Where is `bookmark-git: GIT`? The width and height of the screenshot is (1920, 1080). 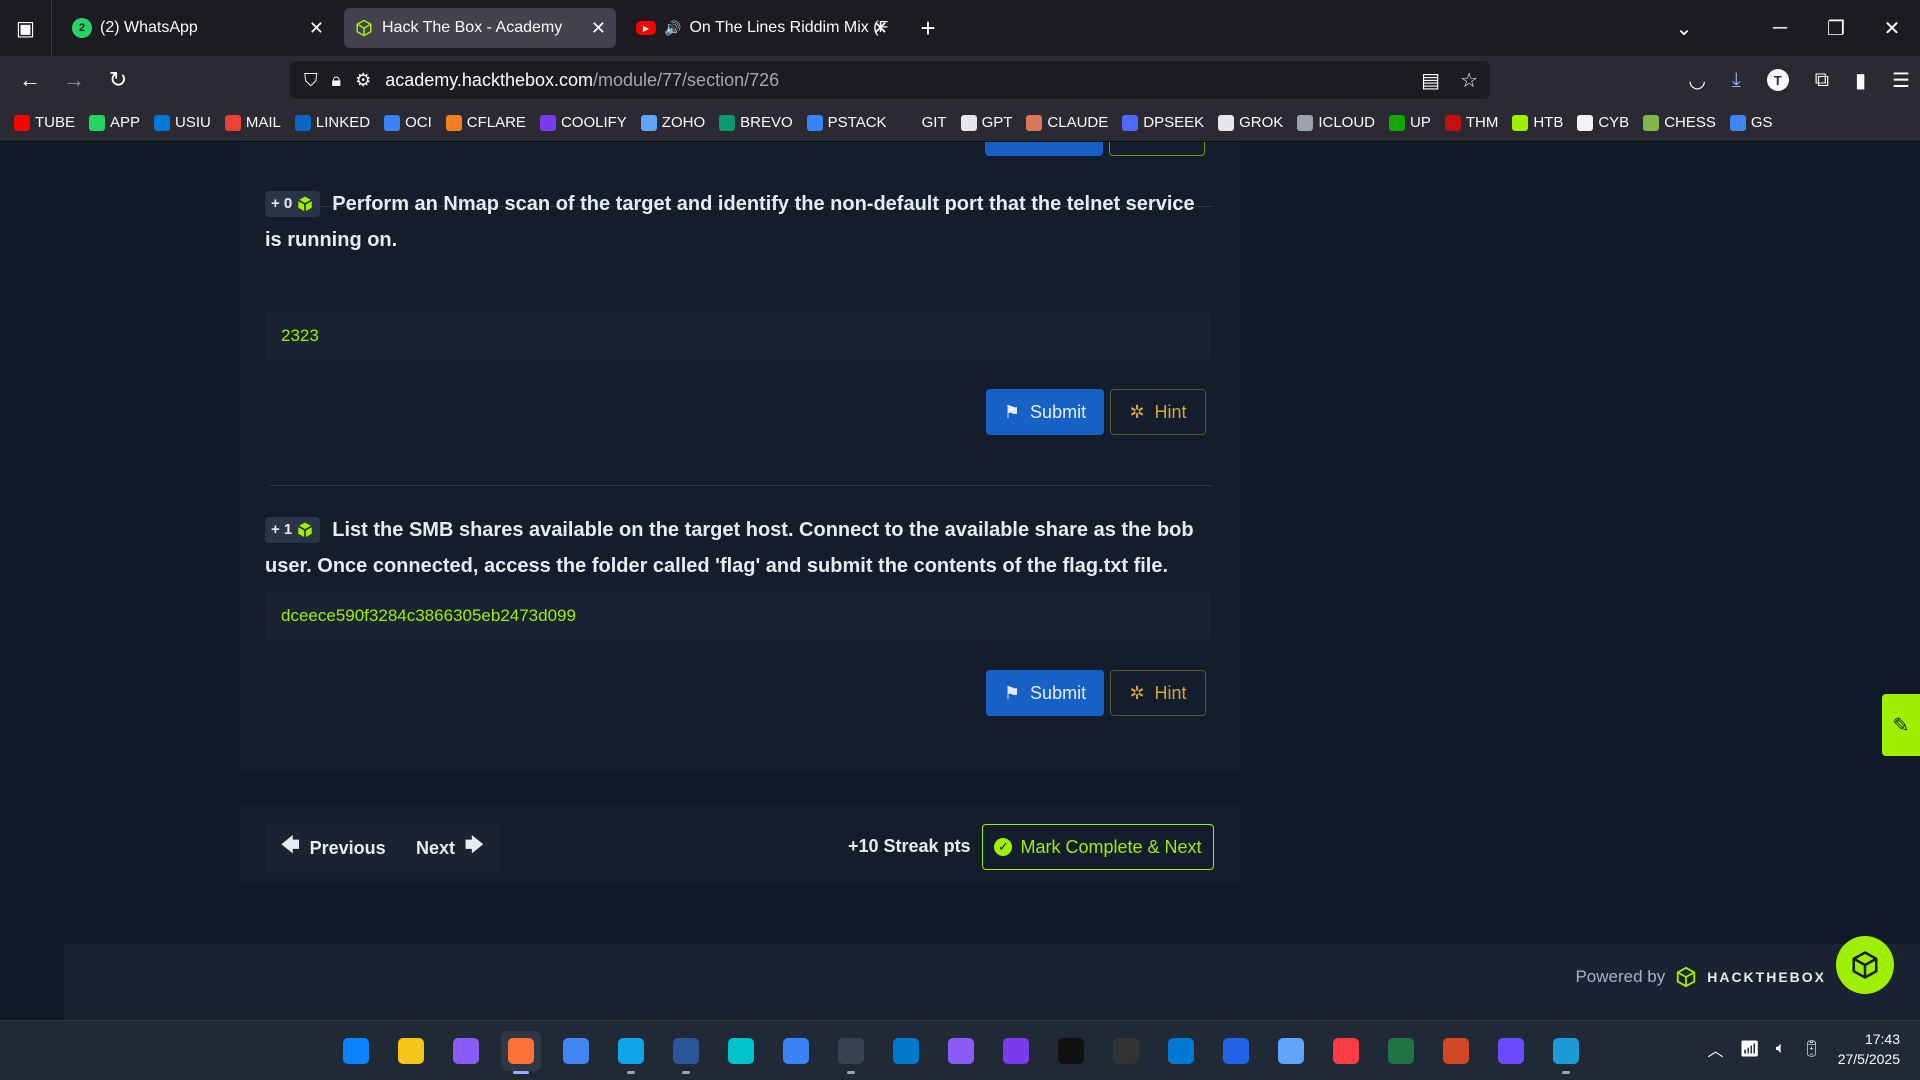 bookmark-git: GIT is located at coordinates (923, 122).